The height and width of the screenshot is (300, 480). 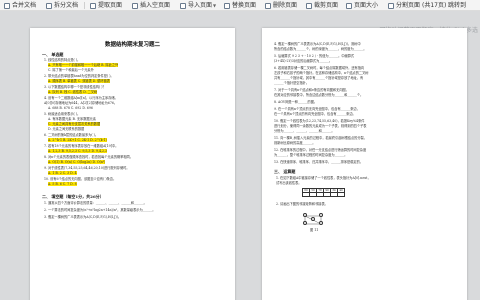 What do you see at coordinates (75, 87) in the screenshot?
I see `text-line: 3. 以下数据结构中哪一个是非线性结构( )？` at bounding box center [75, 87].